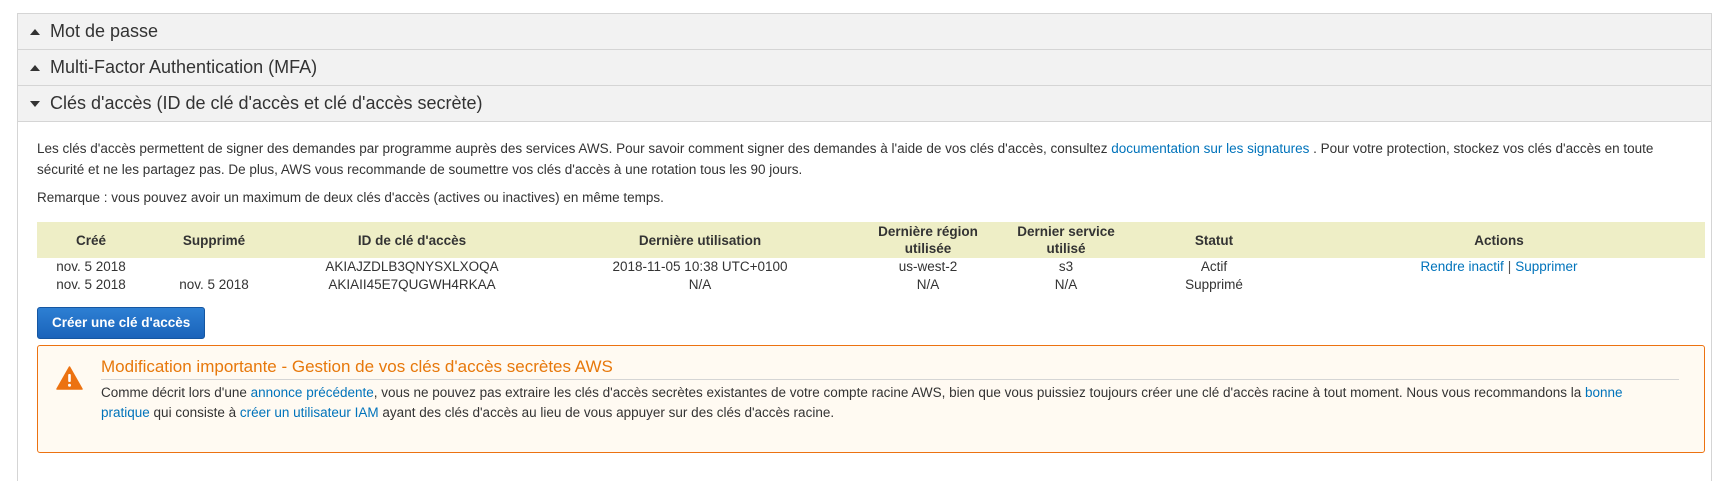 The image size is (1729, 481). What do you see at coordinates (184, 67) in the screenshot?
I see `accordion-mfa-title: Multi-Factor Authentication (MFA)` at bounding box center [184, 67].